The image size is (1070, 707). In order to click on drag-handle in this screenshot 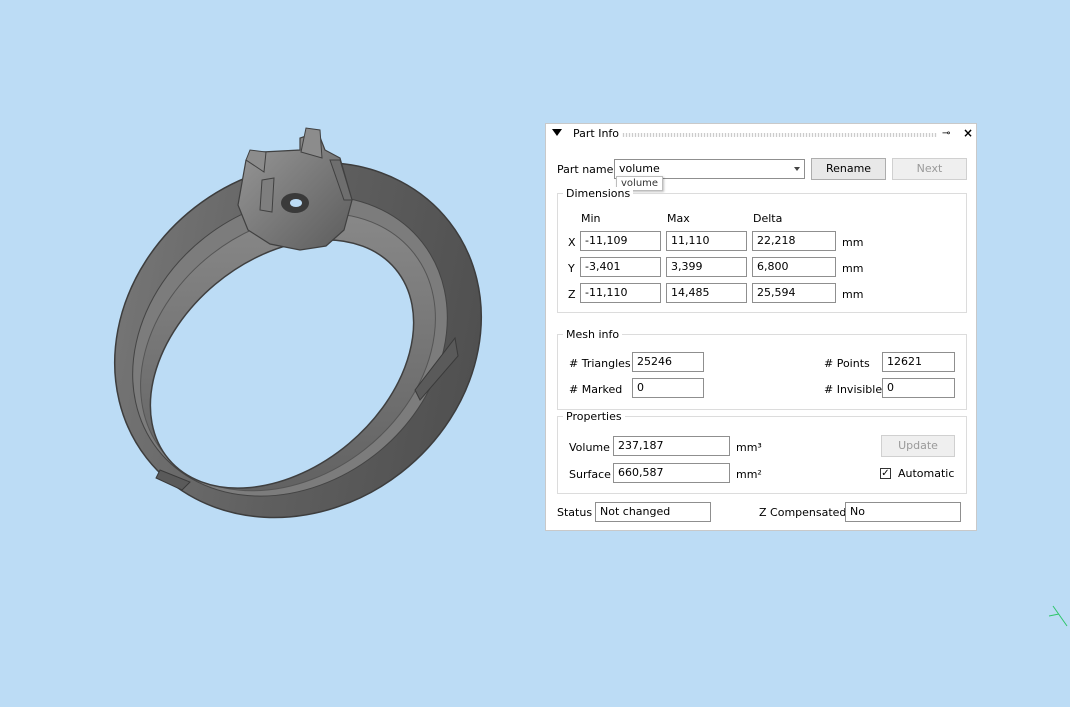, I will do `click(779, 135)`.